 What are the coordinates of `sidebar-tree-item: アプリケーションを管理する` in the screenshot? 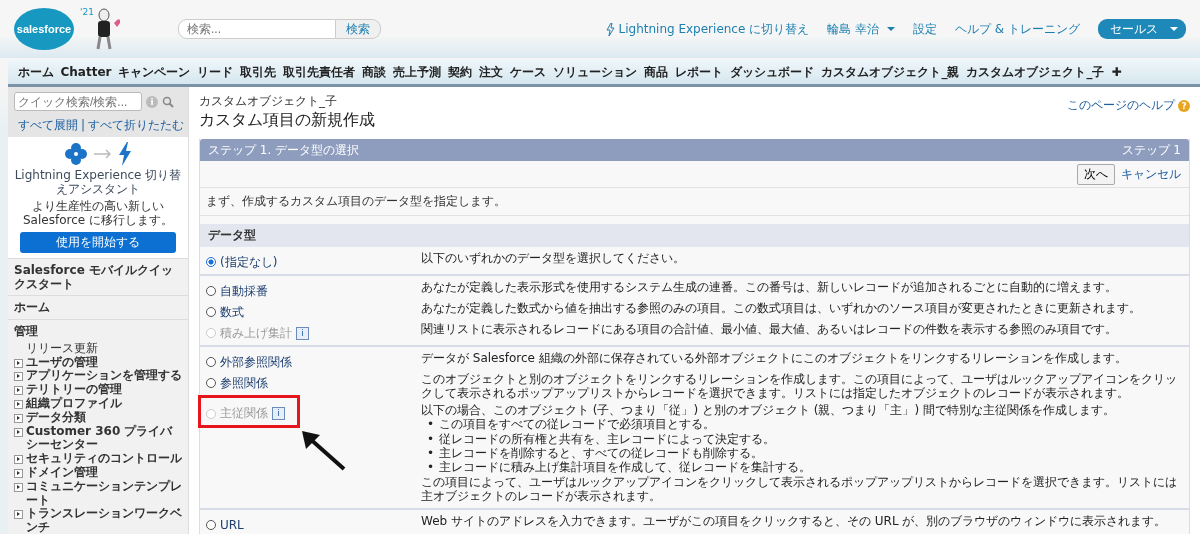 It's located at (99, 376).